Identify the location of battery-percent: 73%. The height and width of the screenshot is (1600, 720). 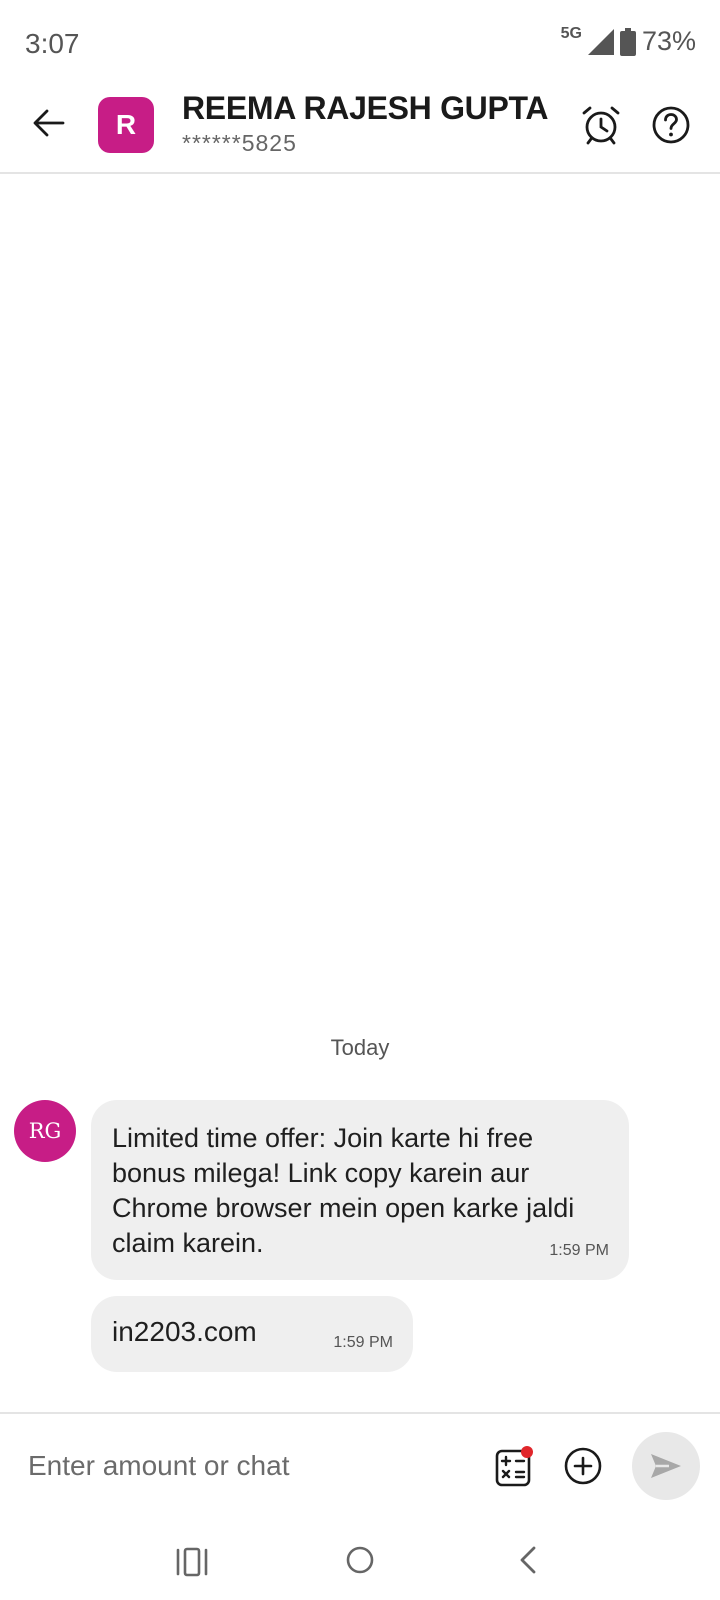
(668, 41).